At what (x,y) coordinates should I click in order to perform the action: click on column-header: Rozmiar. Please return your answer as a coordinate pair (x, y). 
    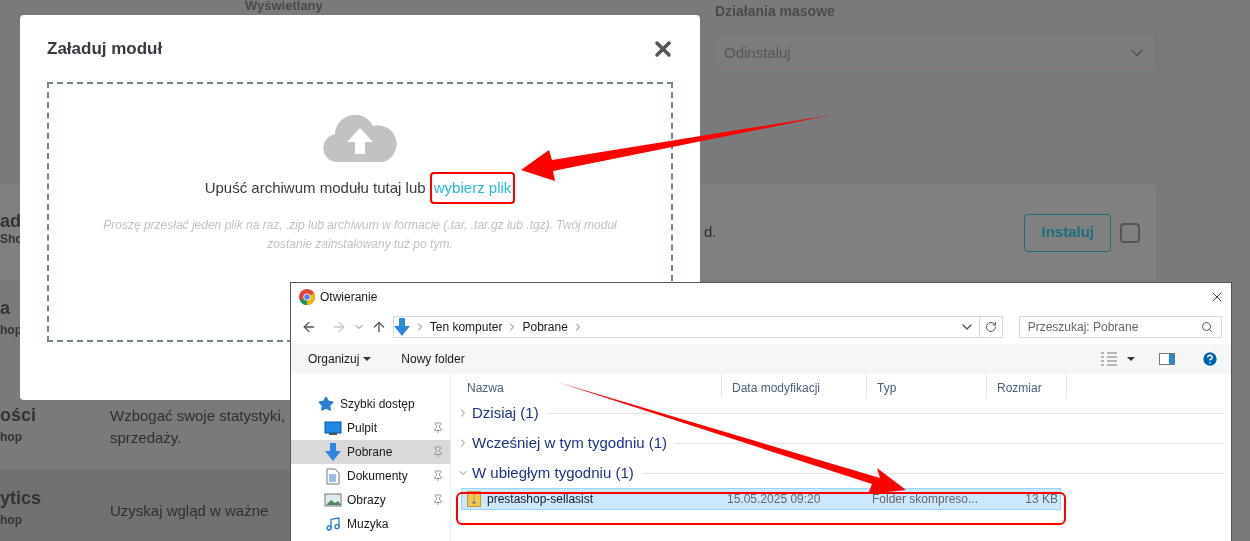
    Looking at the image, I should click on (1027, 386).